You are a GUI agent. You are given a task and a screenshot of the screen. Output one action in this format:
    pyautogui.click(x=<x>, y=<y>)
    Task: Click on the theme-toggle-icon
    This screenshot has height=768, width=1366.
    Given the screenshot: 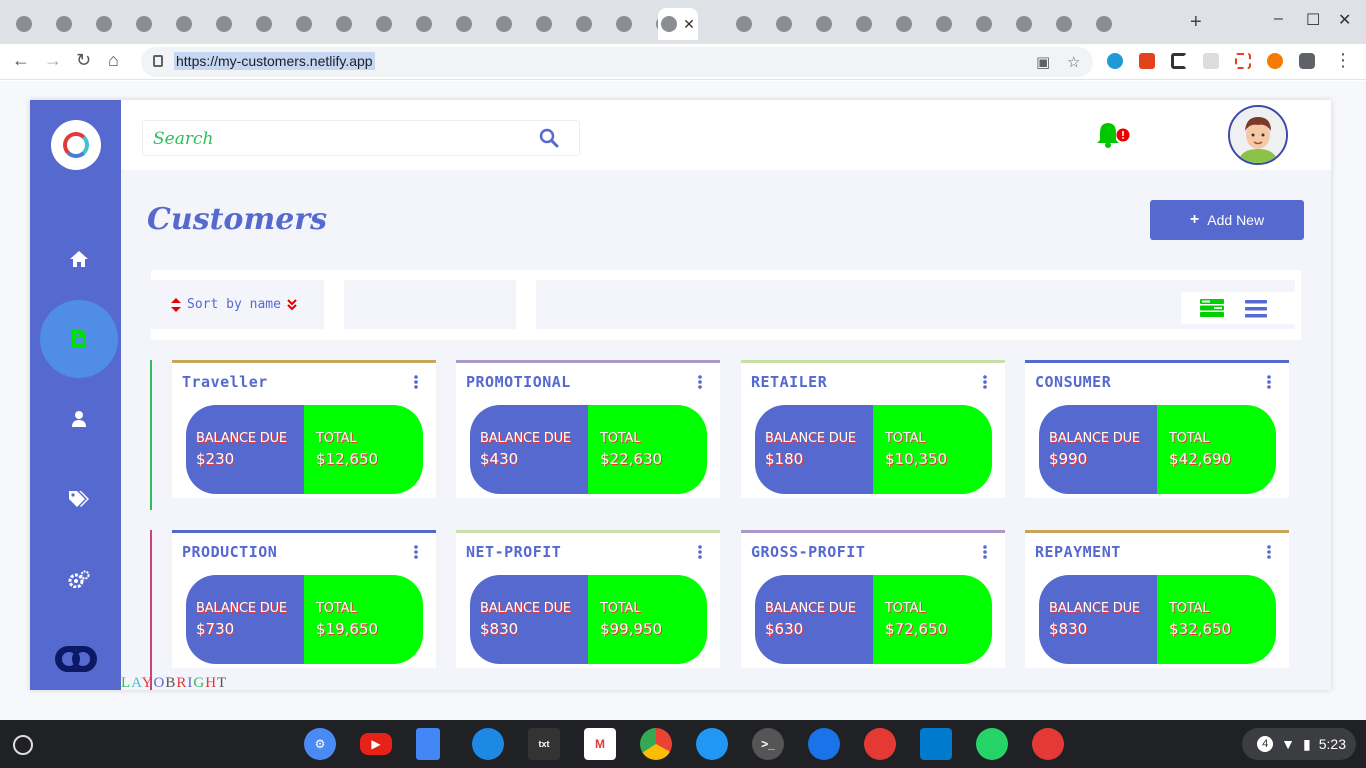 What is the action you would take?
    pyautogui.click(x=76, y=659)
    